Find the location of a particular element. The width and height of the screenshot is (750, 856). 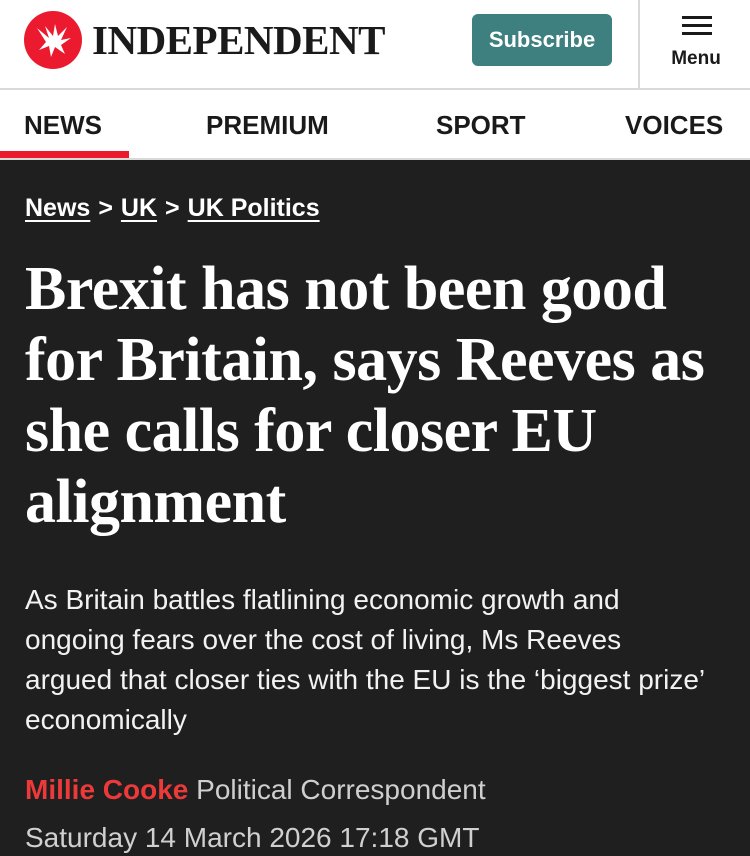

site-logo: INDEPENDENT is located at coordinates (204, 40).